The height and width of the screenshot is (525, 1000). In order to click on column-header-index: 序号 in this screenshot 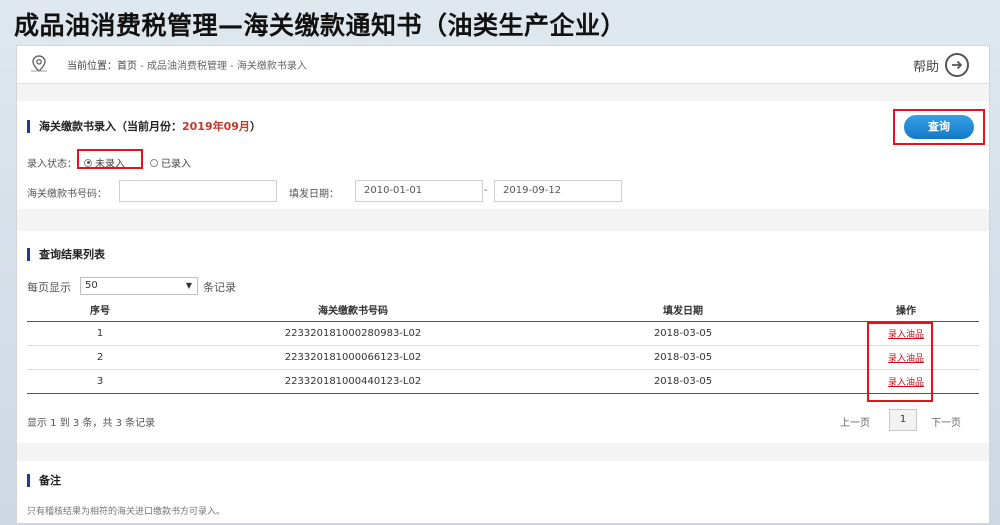, I will do `click(100, 310)`.